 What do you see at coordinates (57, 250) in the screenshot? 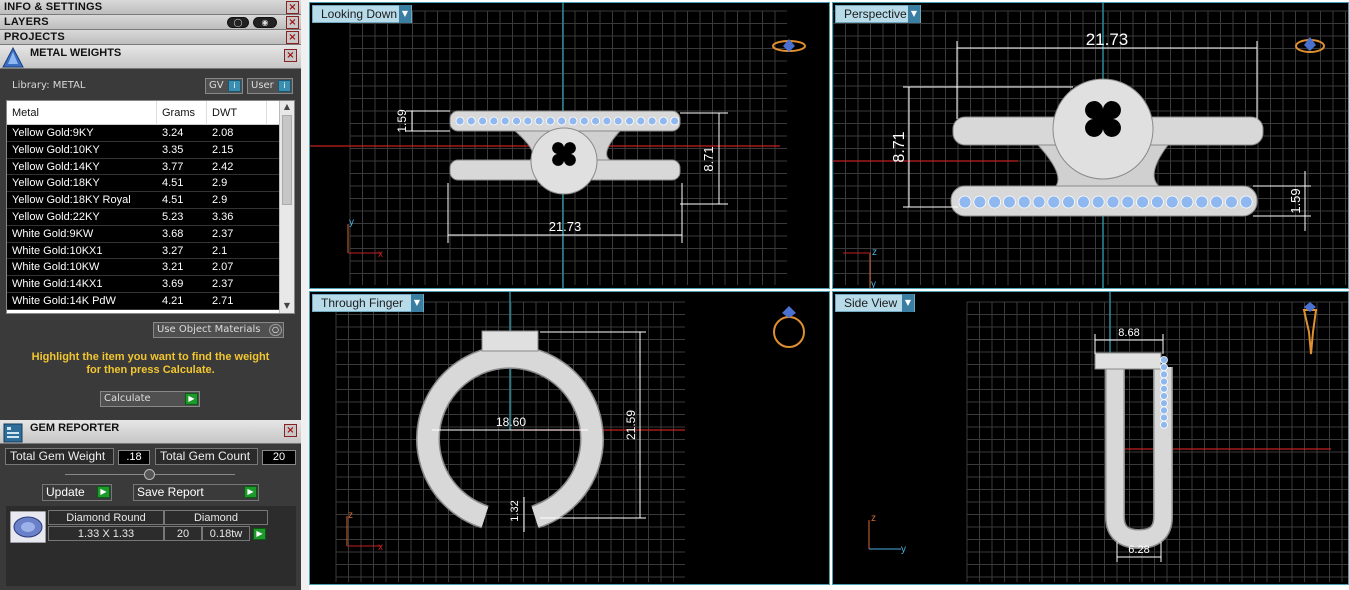
I see `cell-metal: White Gold:10KX1` at bounding box center [57, 250].